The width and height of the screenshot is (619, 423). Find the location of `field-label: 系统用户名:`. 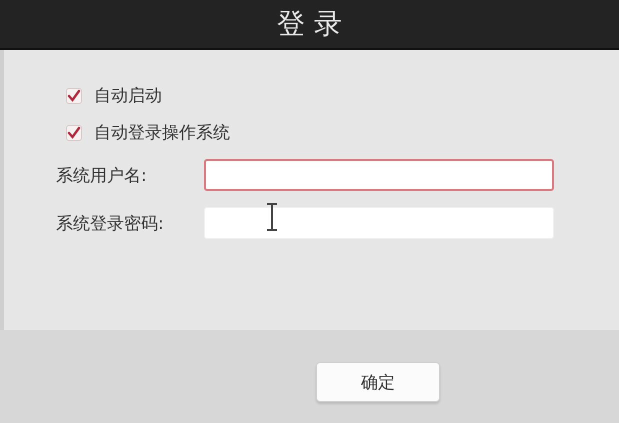

field-label: 系统用户名: is located at coordinates (102, 175).